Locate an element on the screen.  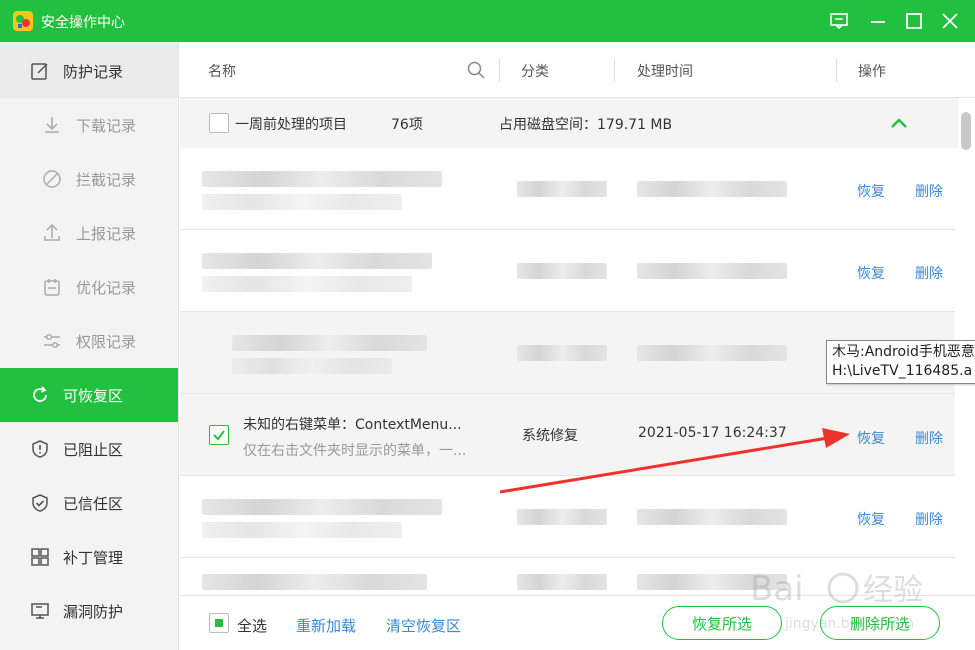
upload-icon is located at coordinates (52, 232).